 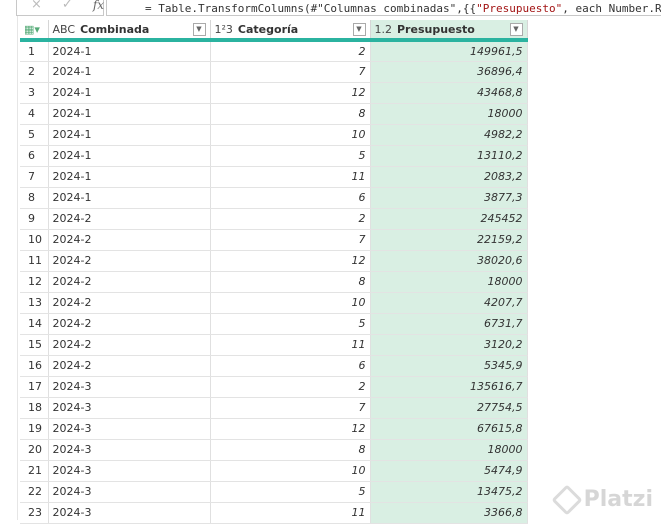 I want to click on presupuesto-cell: 22159,2, so click(x=449, y=240).